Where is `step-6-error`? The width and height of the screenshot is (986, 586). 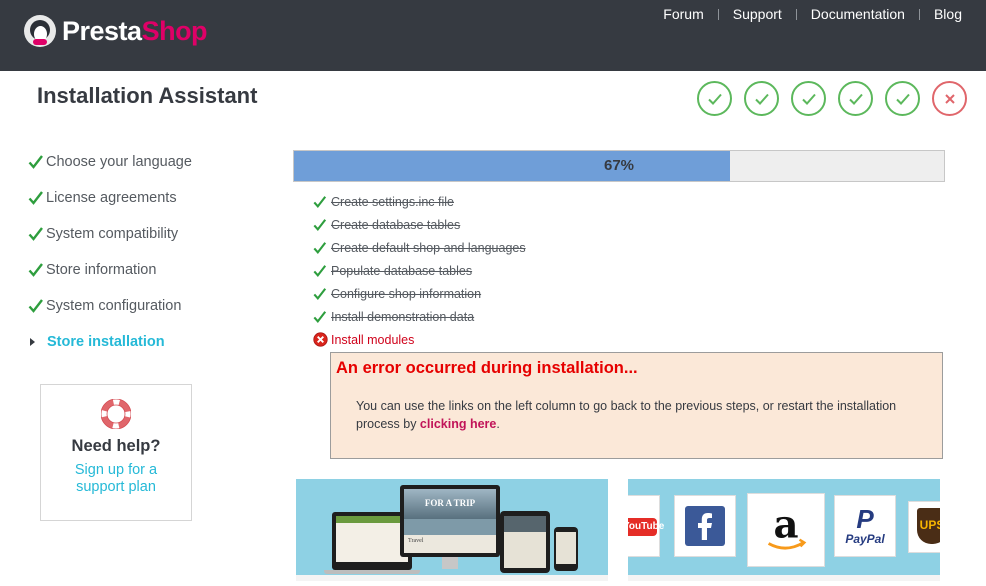 step-6-error is located at coordinates (949, 98).